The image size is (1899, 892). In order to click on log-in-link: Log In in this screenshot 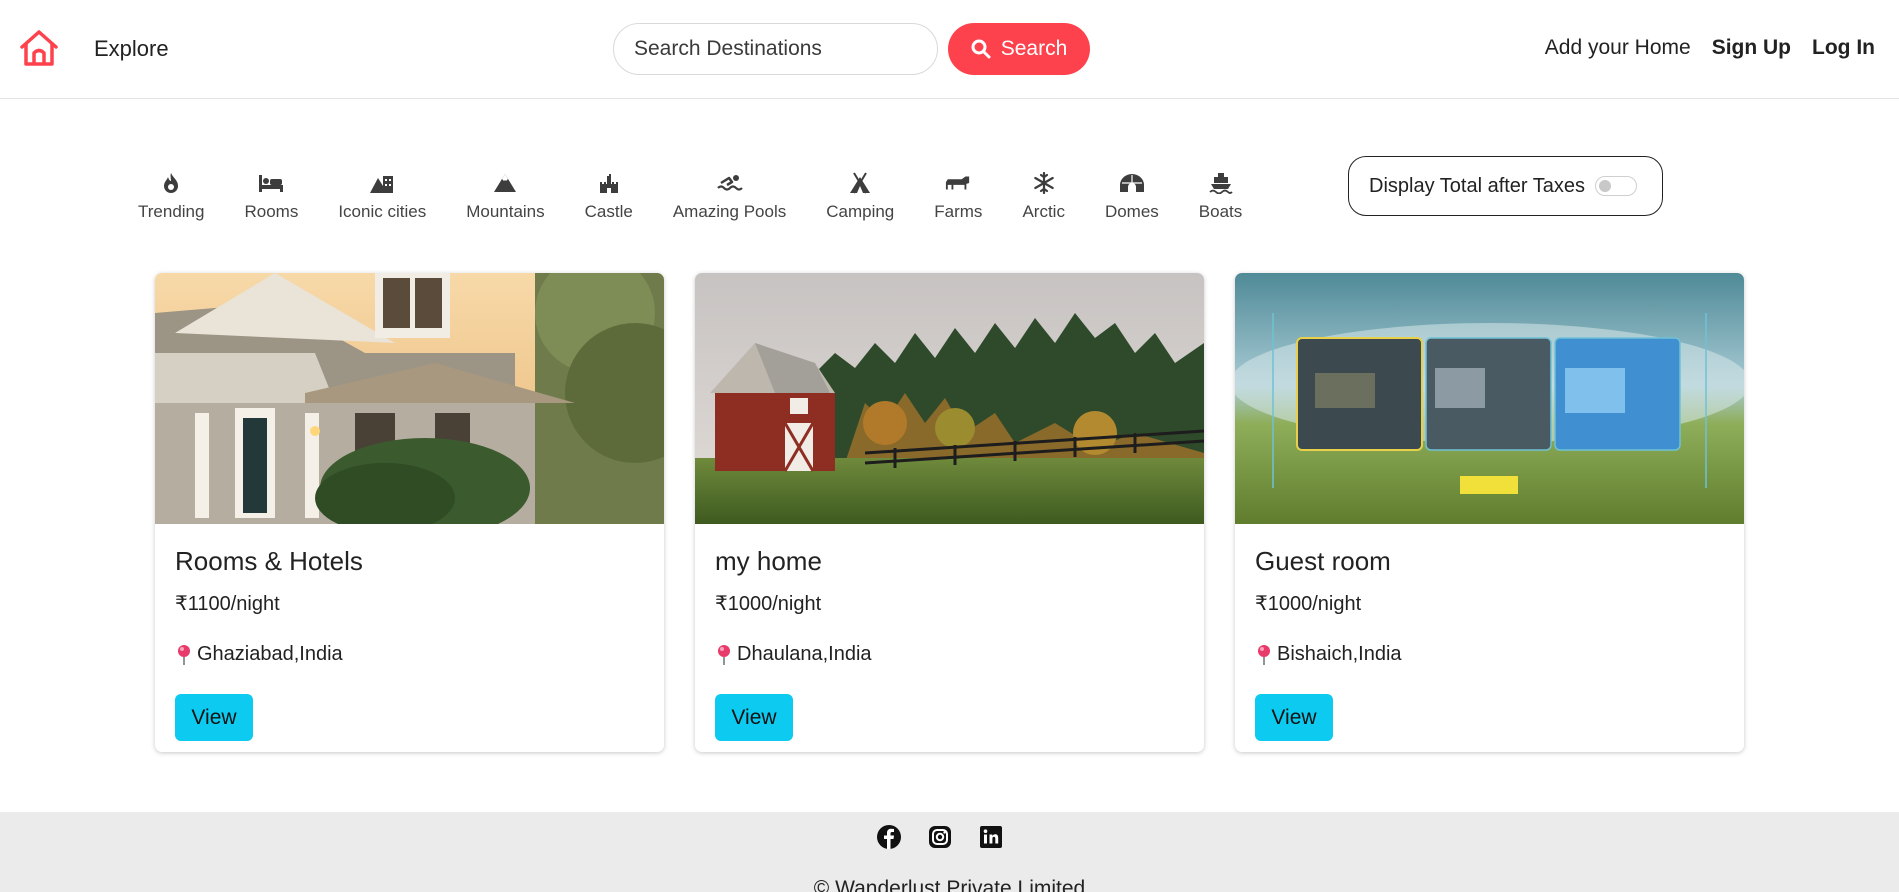, I will do `click(1843, 48)`.